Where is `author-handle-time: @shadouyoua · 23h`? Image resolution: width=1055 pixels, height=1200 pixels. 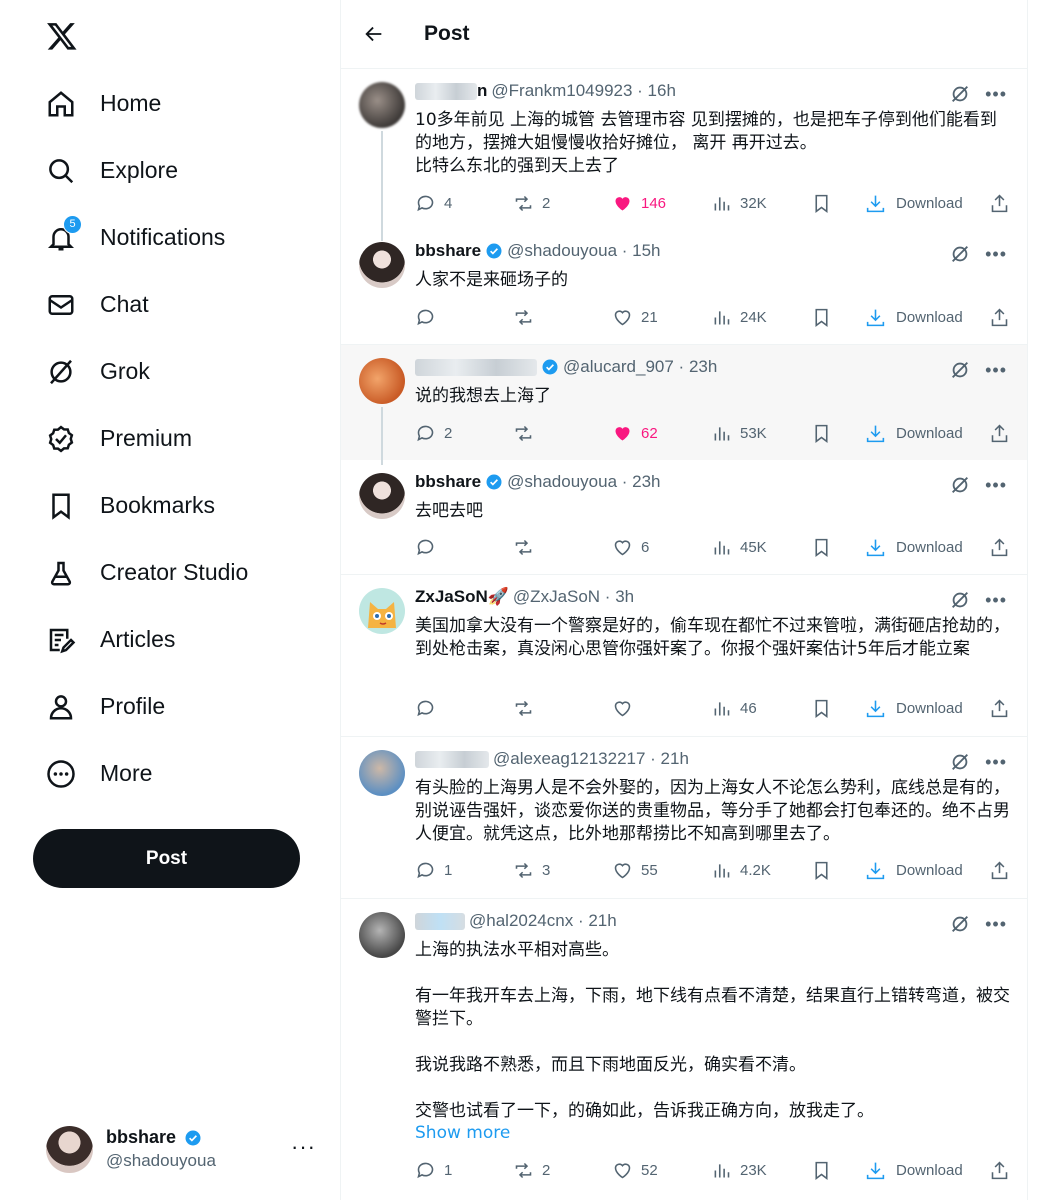
author-handle-time: @shadouyoua · 23h is located at coordinates (583, 482).